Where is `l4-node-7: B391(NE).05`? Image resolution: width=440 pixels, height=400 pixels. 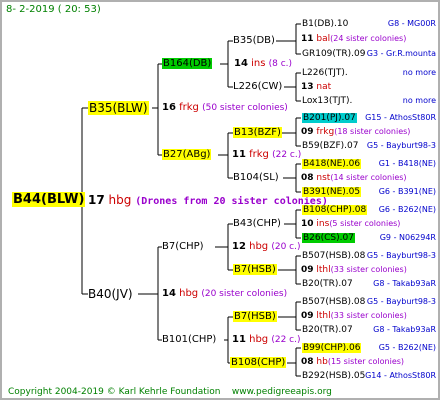
l4-node-7: B391(NE).05 is located at coordinates (332, 192).